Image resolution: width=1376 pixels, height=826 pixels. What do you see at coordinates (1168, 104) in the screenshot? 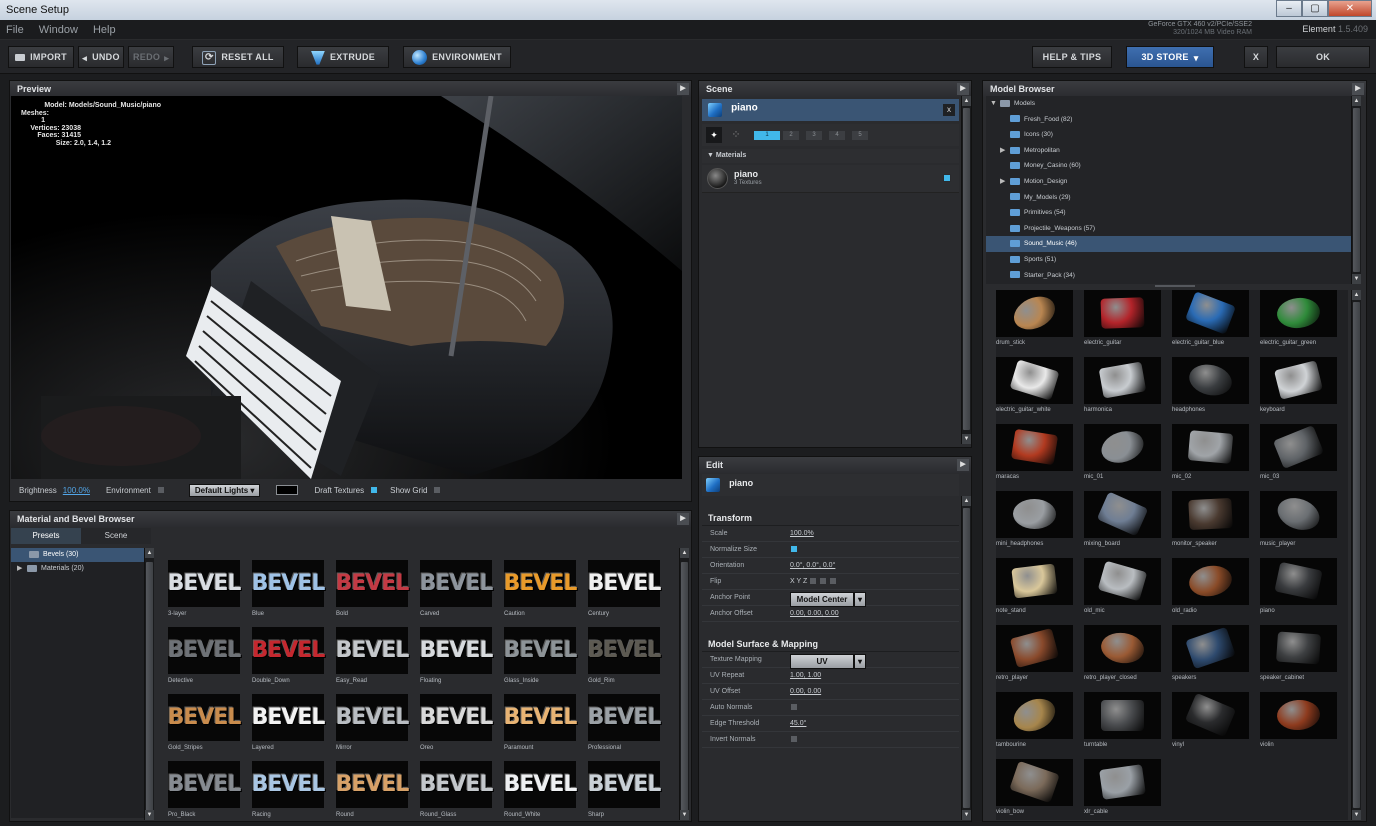
I see `tree-root-models: ▼ Models` at bounding box center [1168, 104].